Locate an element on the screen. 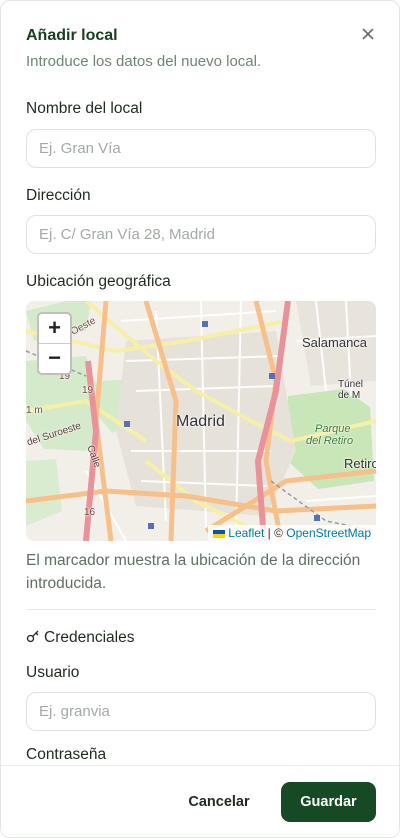  leaflet-link: Leaflet is located at coordinates (246, 533).